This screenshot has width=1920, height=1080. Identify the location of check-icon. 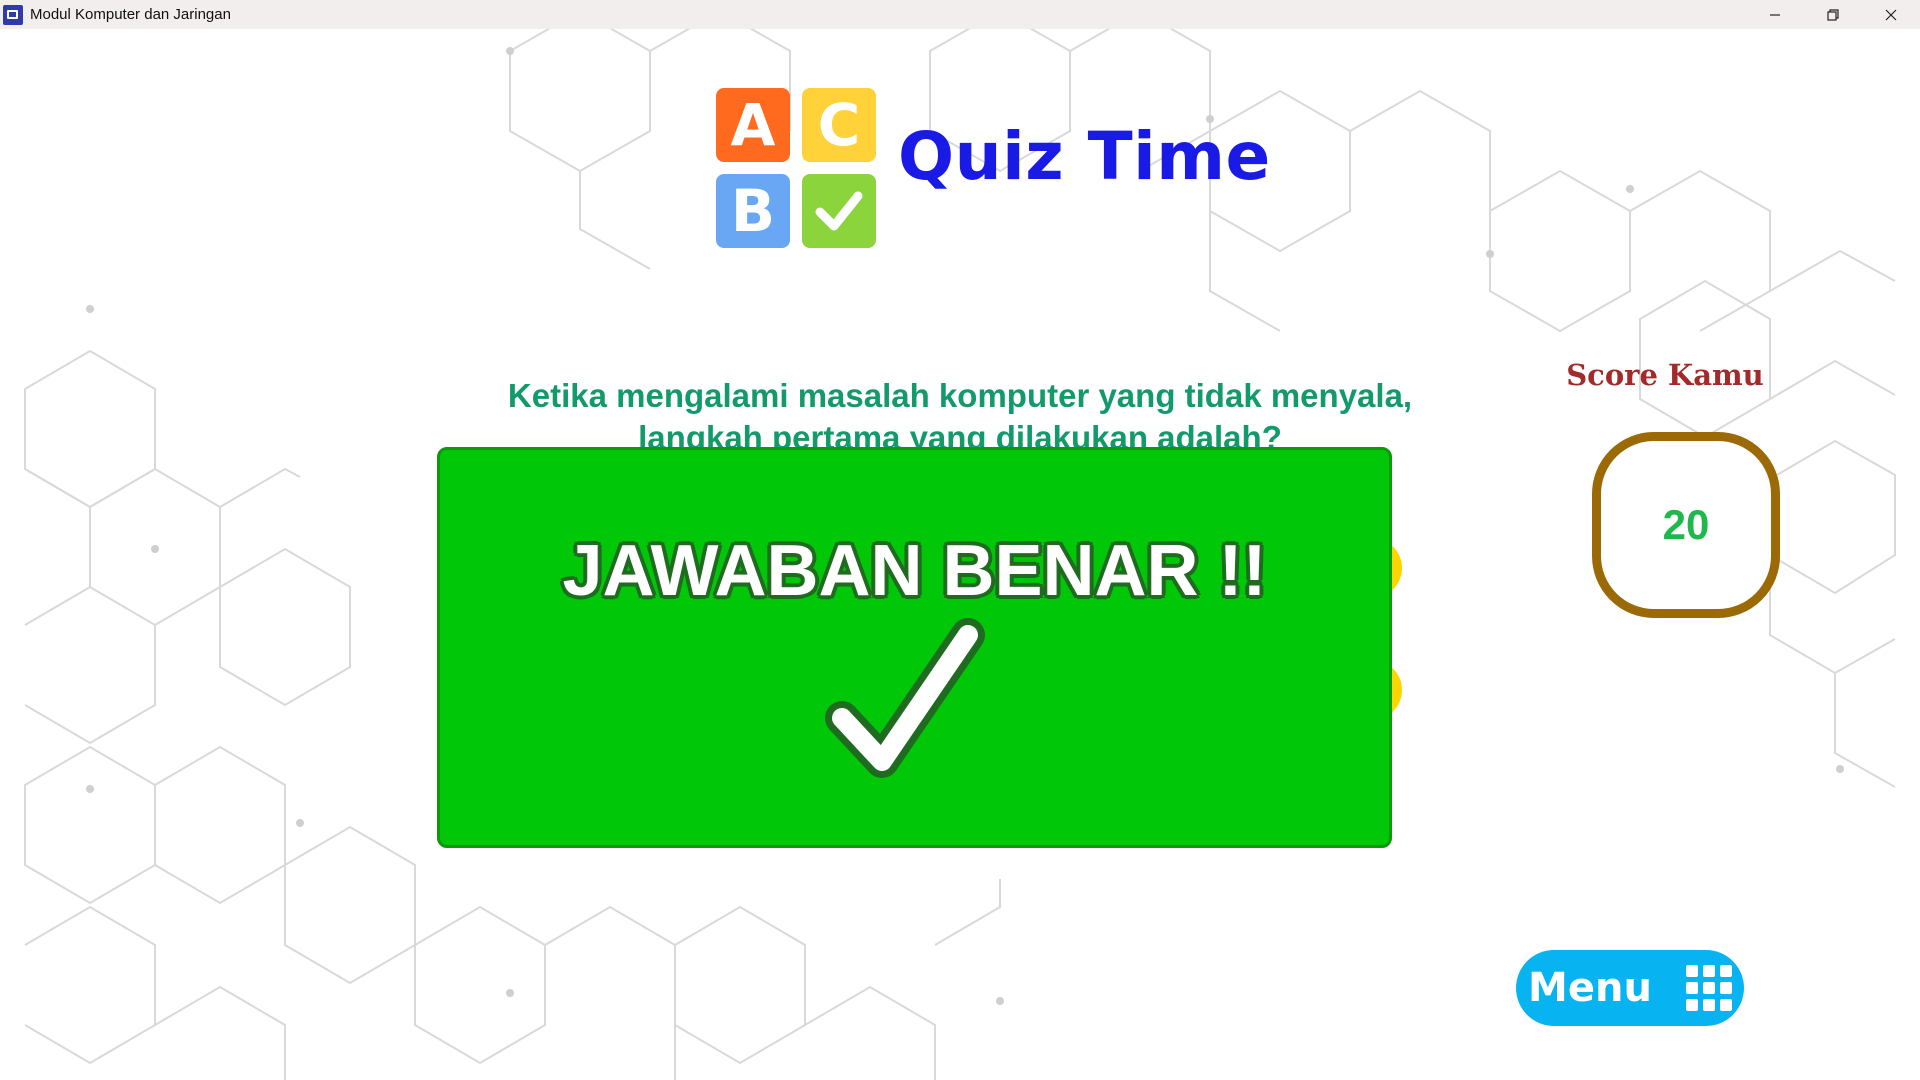
(839, 211).